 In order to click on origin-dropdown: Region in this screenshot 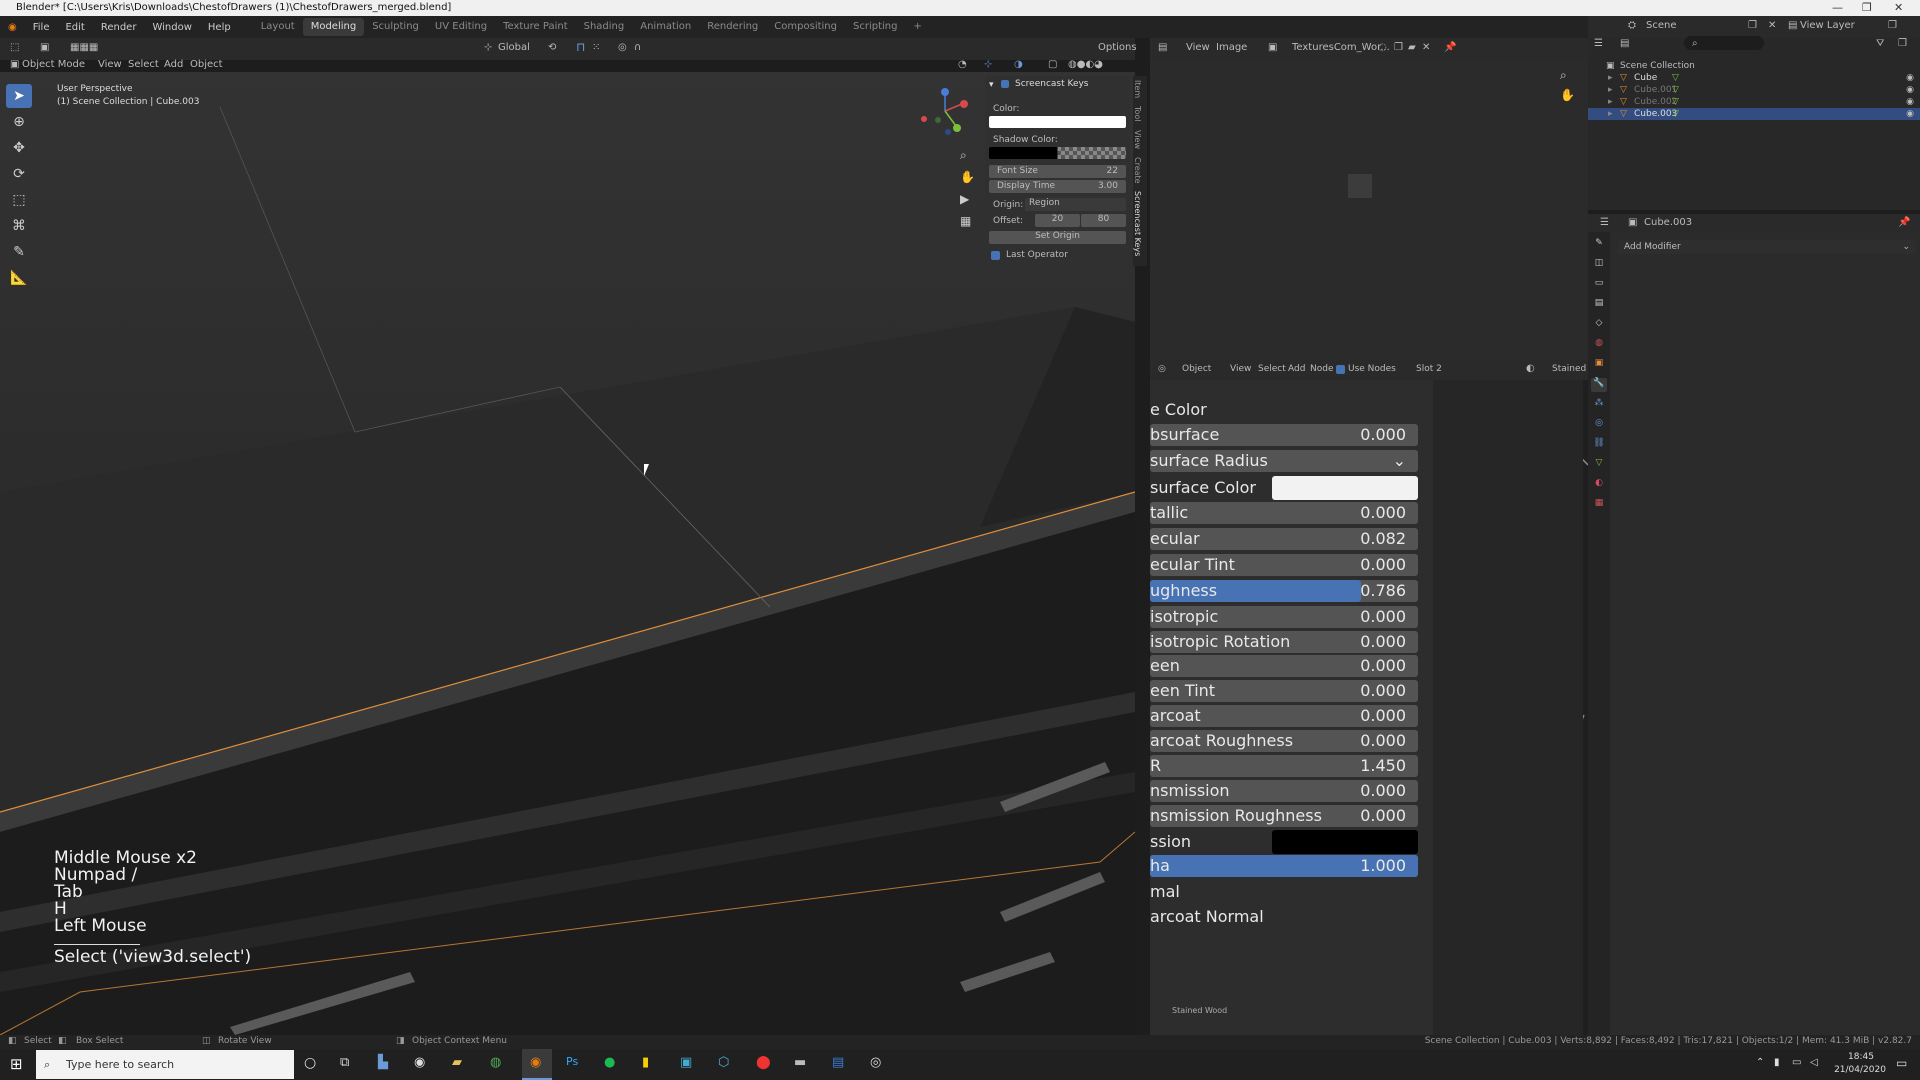, I will do `click(1075, 204)`.